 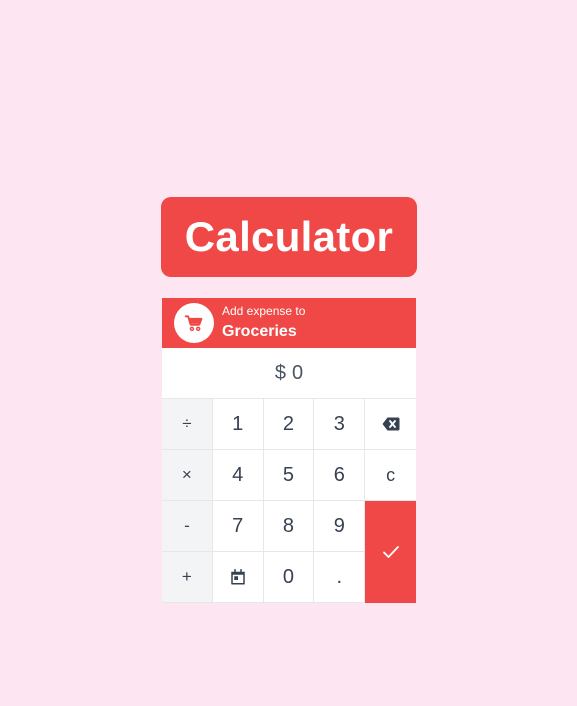 What do you see at coordinates (187, 424) in the screenshot?
I see `divide-key: ÷` at bounding box center [187, 424].